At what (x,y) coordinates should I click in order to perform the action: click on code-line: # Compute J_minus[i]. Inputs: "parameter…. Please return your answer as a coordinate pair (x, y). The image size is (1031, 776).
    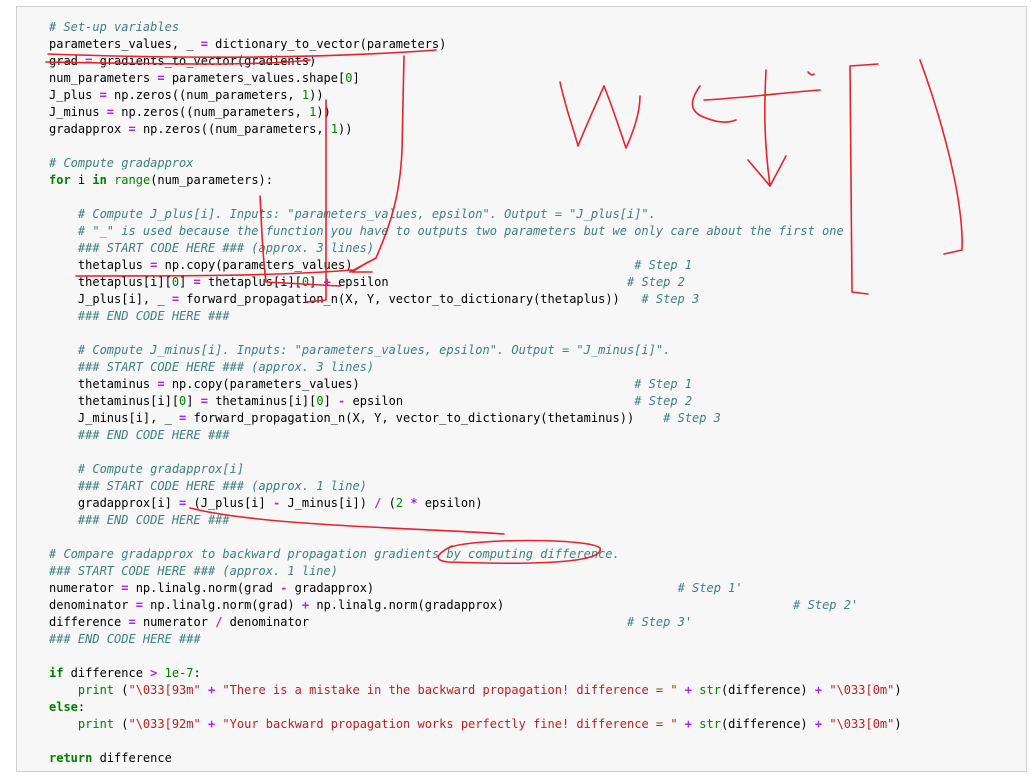
    Looking at the image, I should click on (475, 350).